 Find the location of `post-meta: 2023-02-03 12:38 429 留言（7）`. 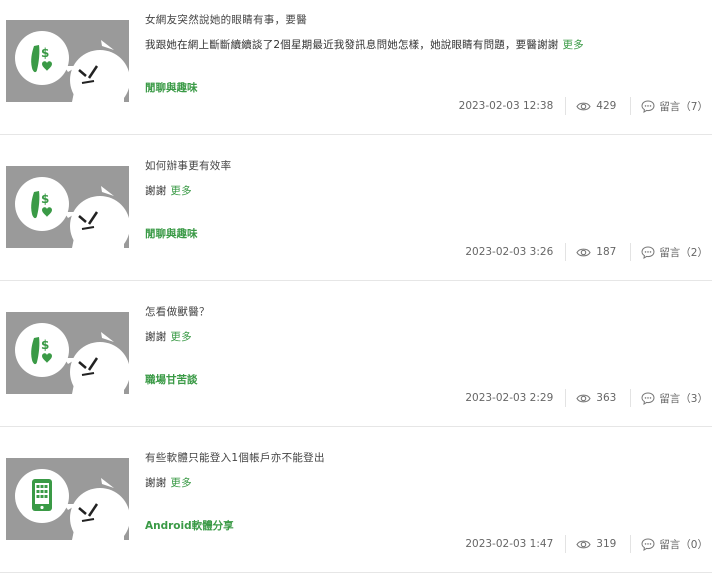

post-meta: 2023-02-03 12:38 429 留言（7） is located at coordinates (583, 106).